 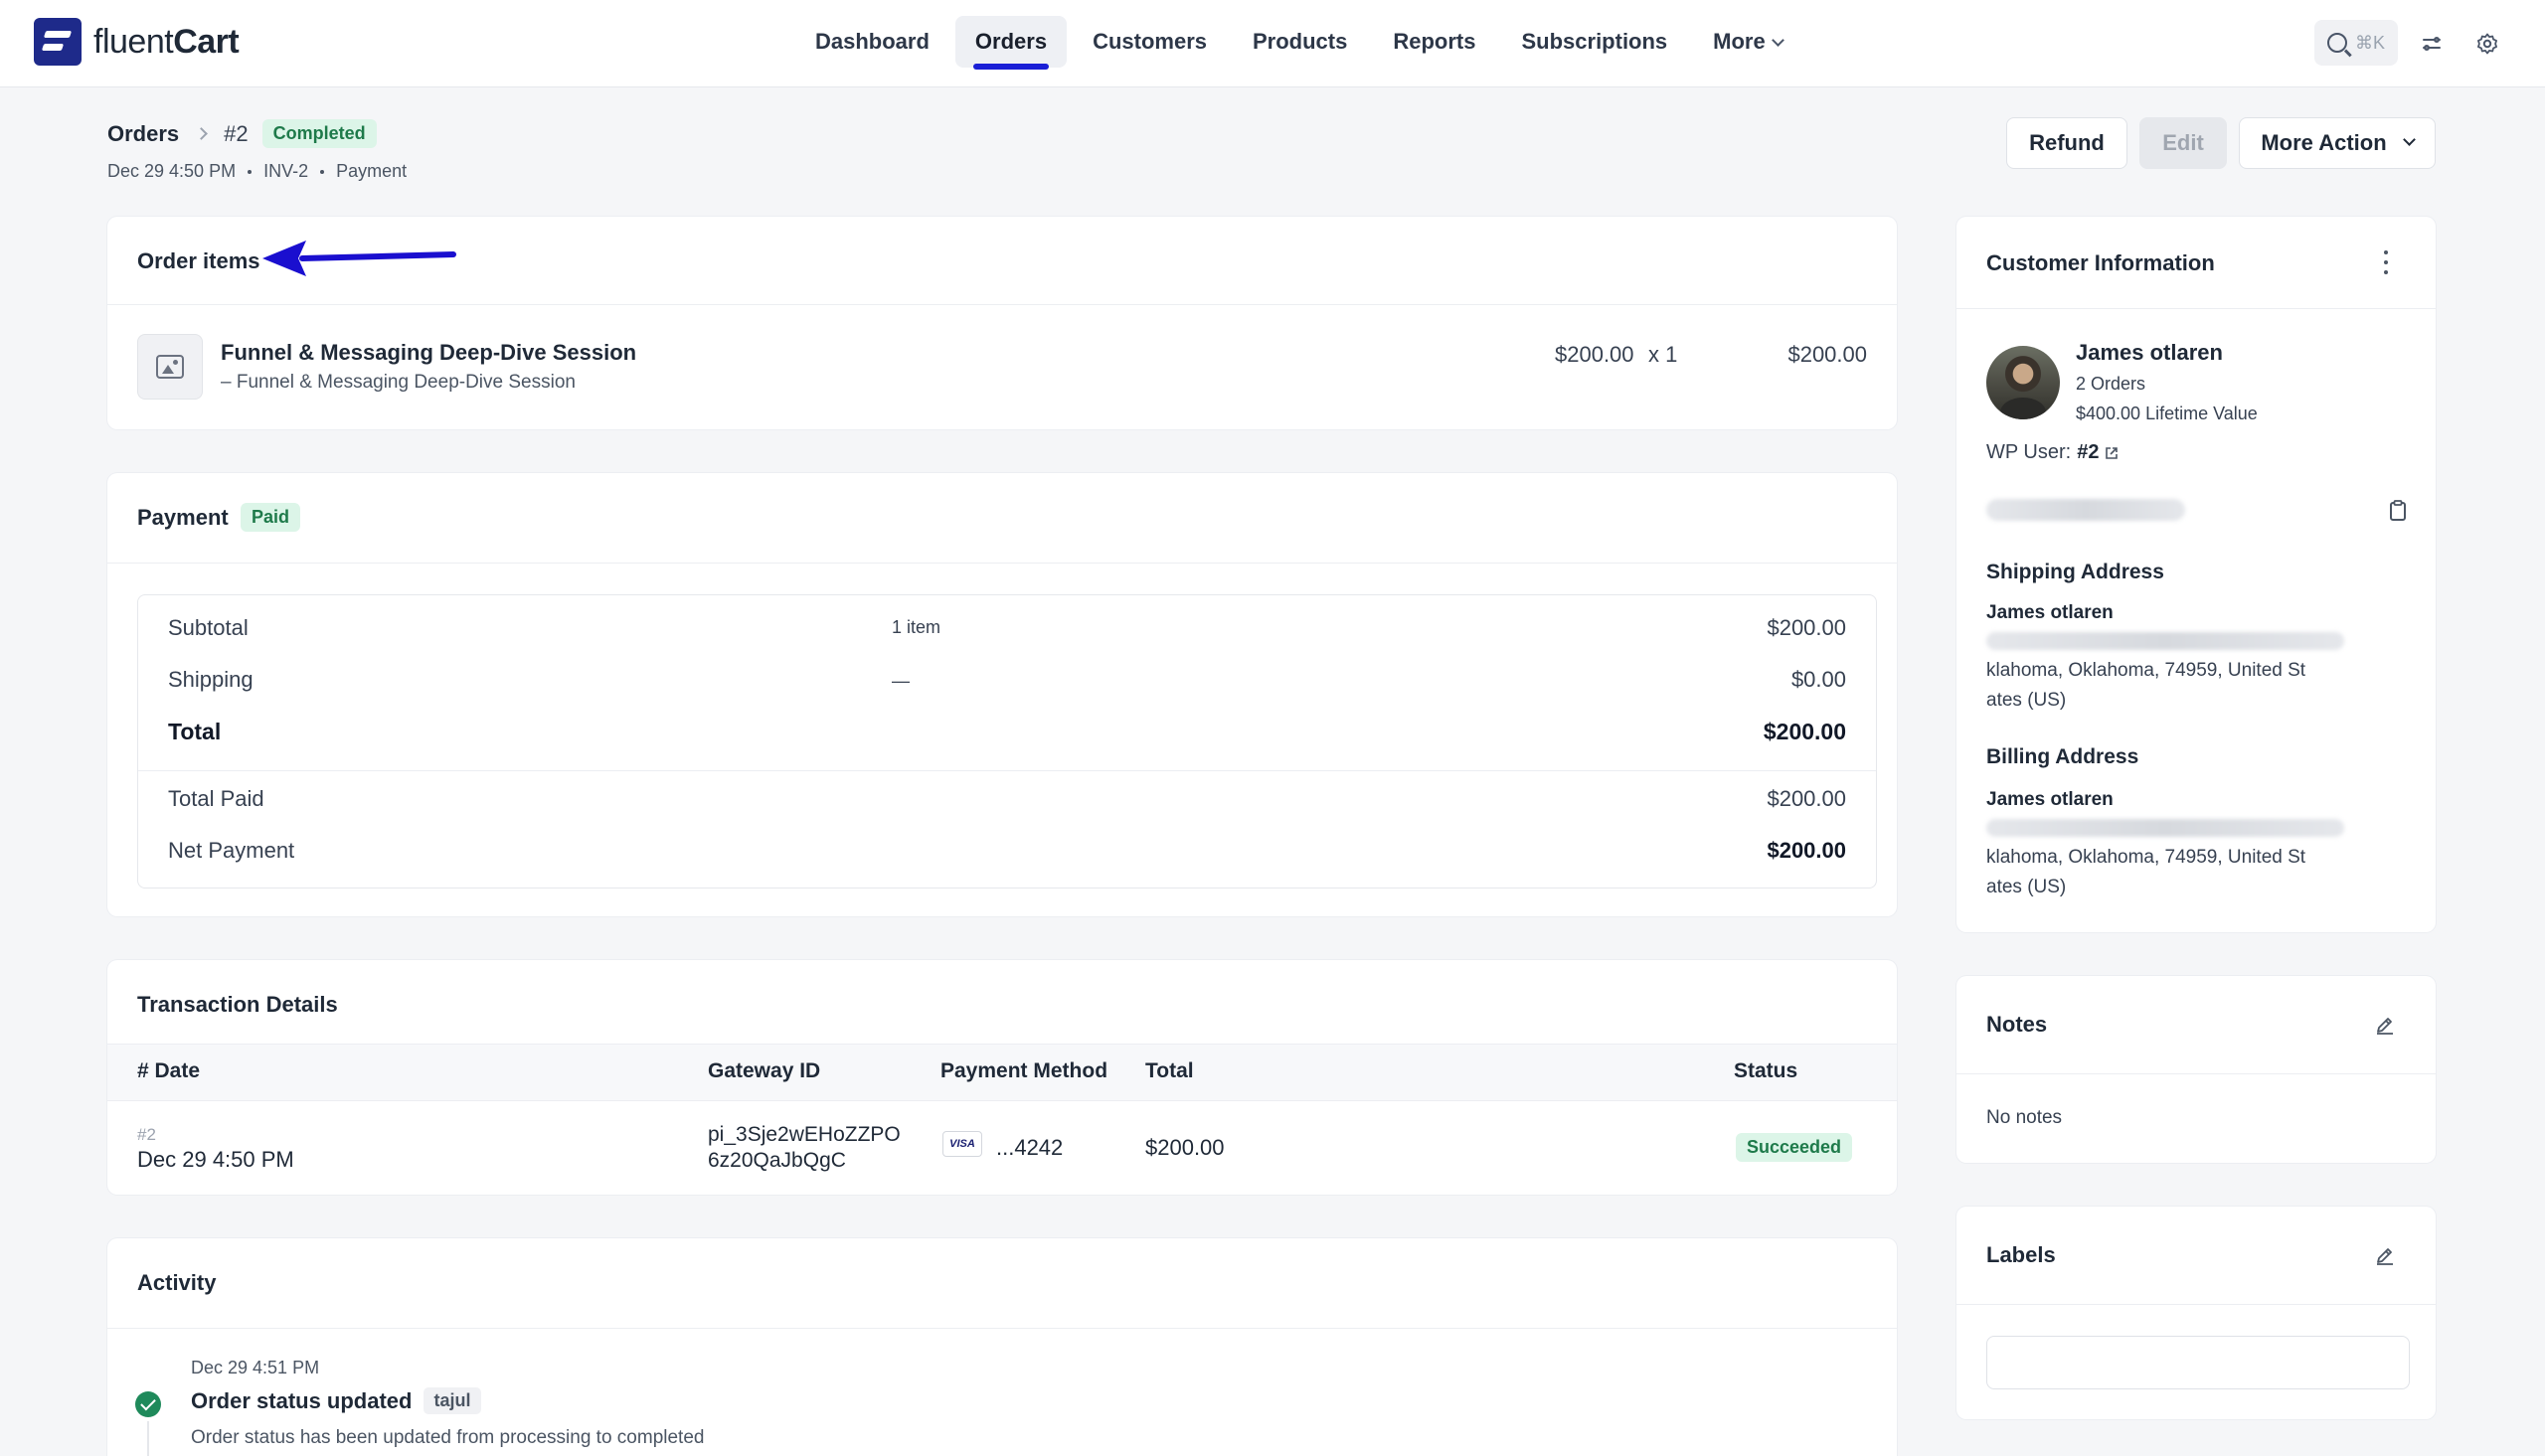 What do you see at coordinates (428, 353) in the screenshot?
I see `item-name: Funnel & Messaging Deep-Dive Session` at bounding box center [428, 353].